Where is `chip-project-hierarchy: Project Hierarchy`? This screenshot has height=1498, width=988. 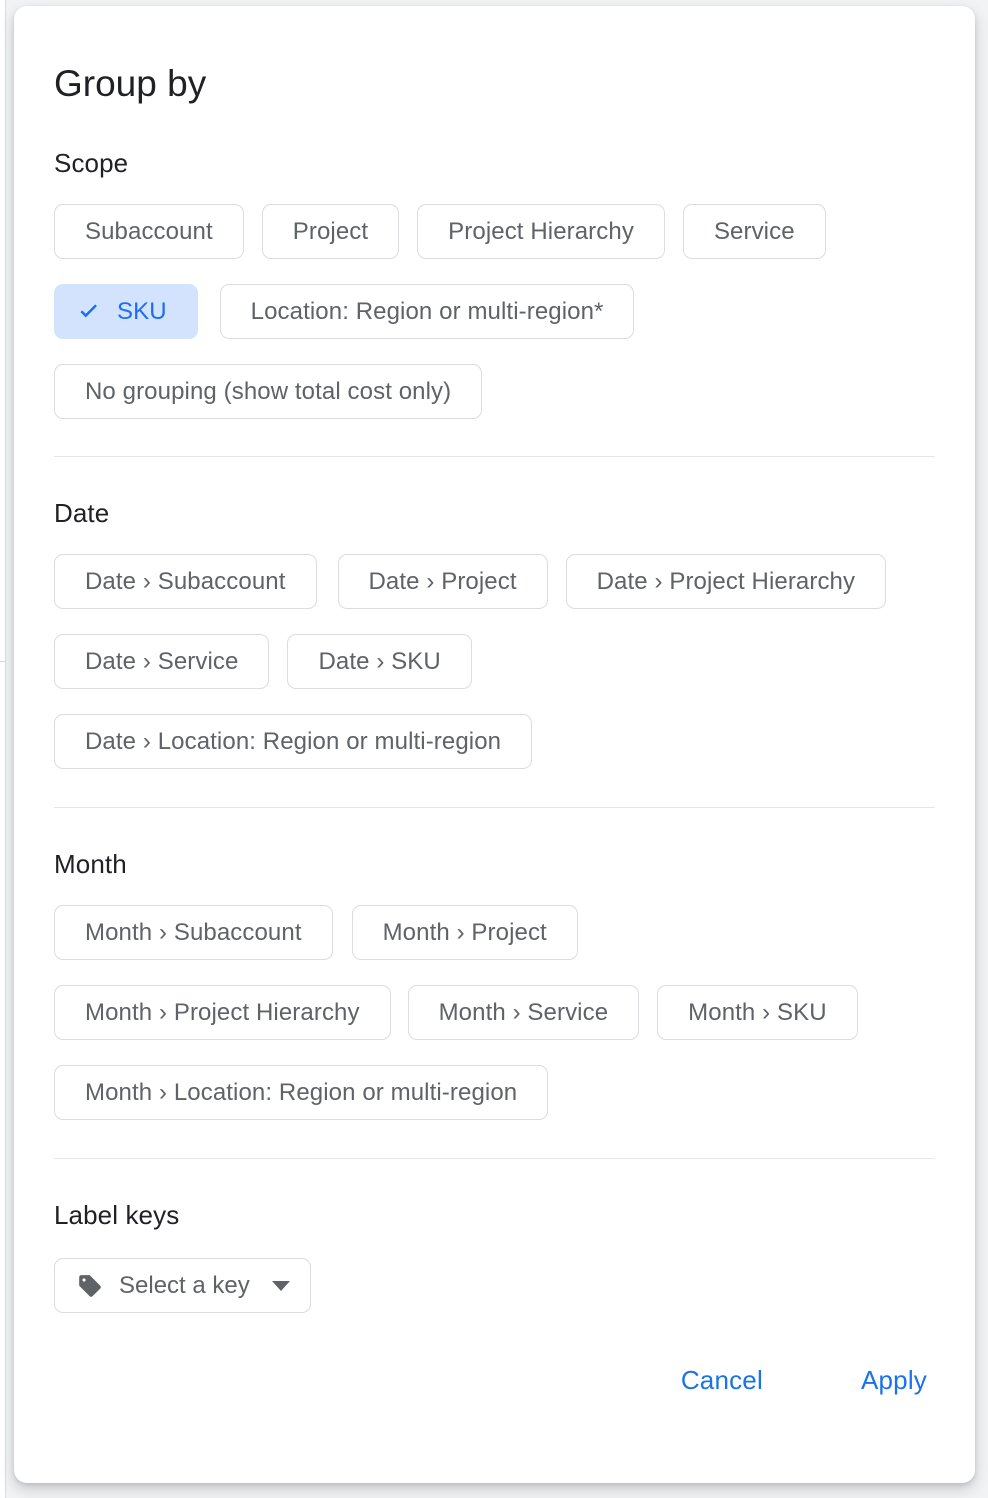 chip-project-hierarchy: Project Hierarchy is located at coordinates (541, 231).